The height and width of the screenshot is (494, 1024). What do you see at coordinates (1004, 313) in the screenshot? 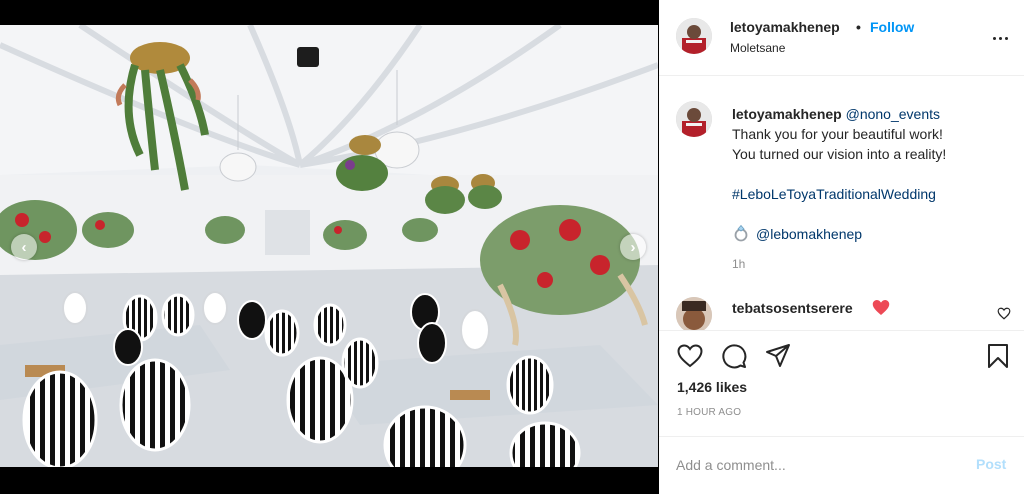
I see `comment-like-heart-icon` at bounding box center [1004, 313].